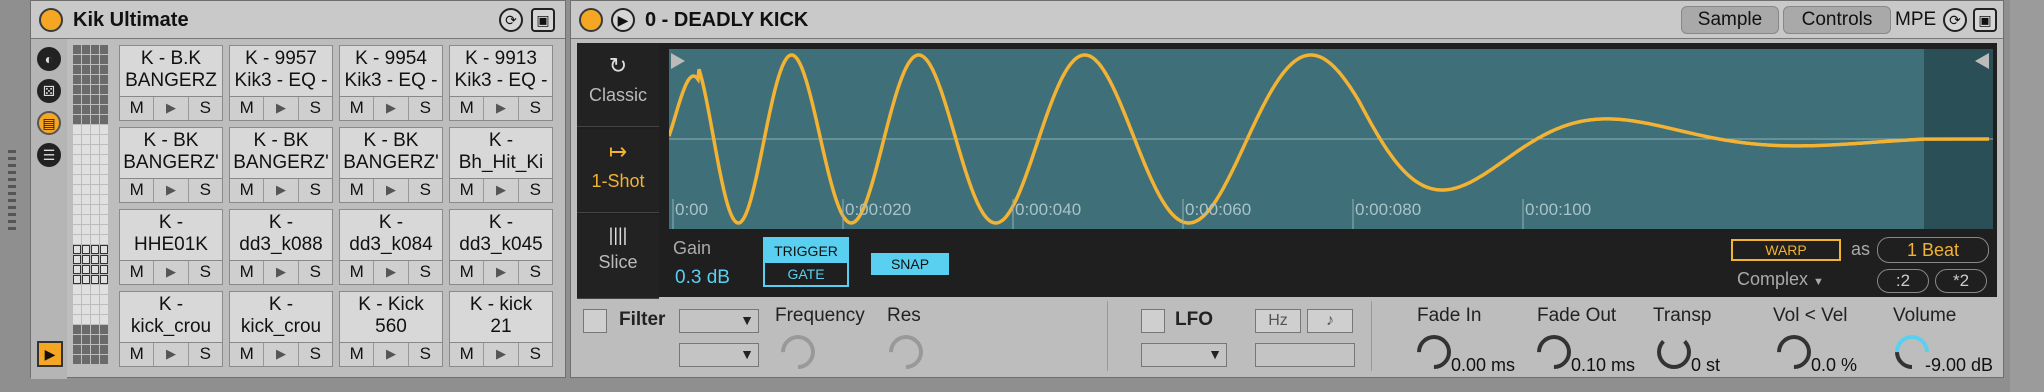 This screenshot has height=392, width=2044. What do you see at coordinates (1903, 281) in the screenshot?
I see `halve-button: :2` at bounding box center [1903, 281].